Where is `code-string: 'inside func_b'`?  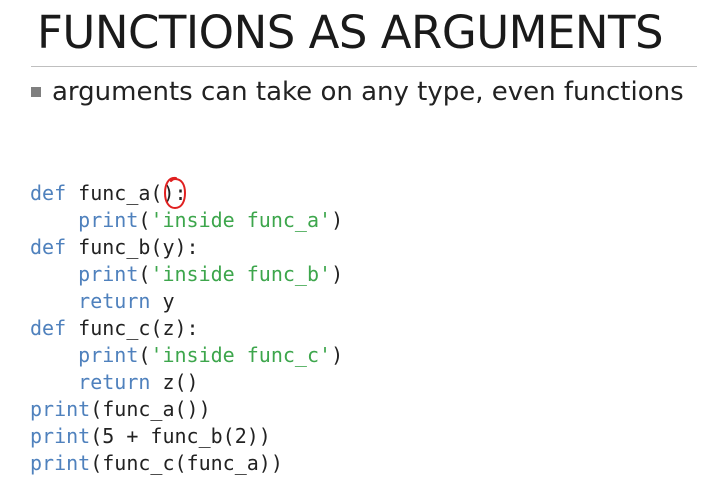
code-string: 'inside func_b' is located at coordinates (241, 274).